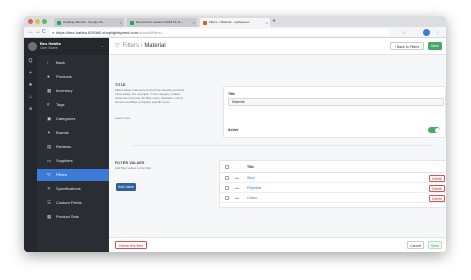 This screenshot has width=471, height=280. Describe the element at coordinates (69, 202) in the screenshot. I see `sidebar-item-label: Custom Fields` at that location.